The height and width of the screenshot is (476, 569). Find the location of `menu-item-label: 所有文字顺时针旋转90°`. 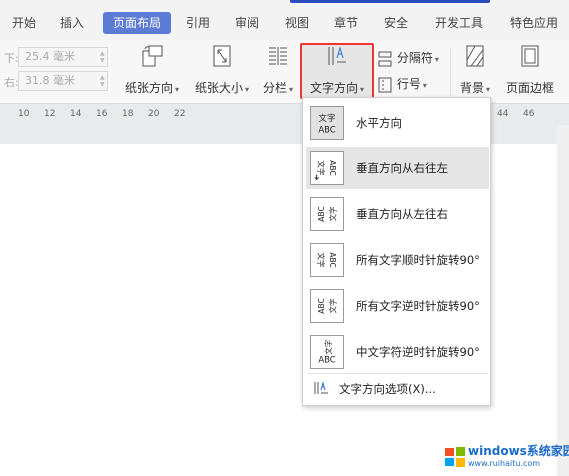

menu-item-label: 所有文字顺时针旋转90° is located at coordinates (418, 260).